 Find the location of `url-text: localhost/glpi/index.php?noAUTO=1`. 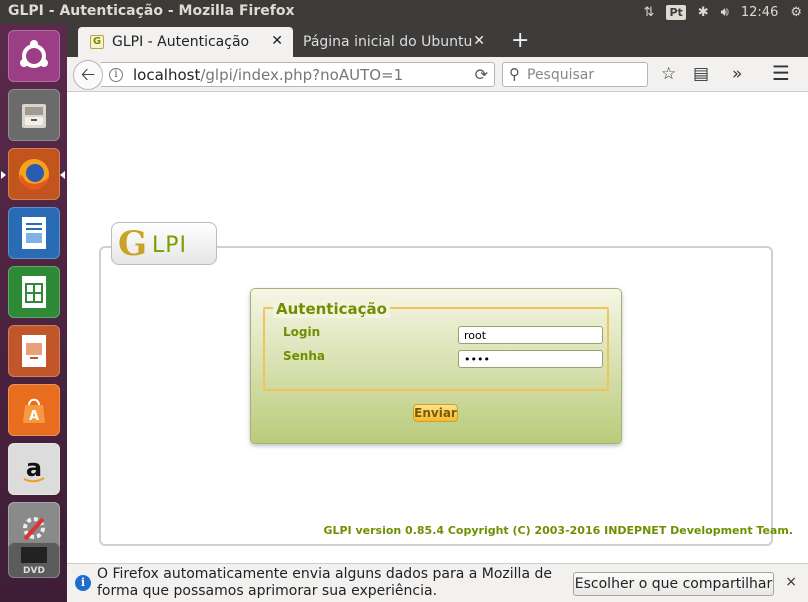

url-text: localhost/glpi/index.php?noAUTO=1 is located at coordinates (268, 75).